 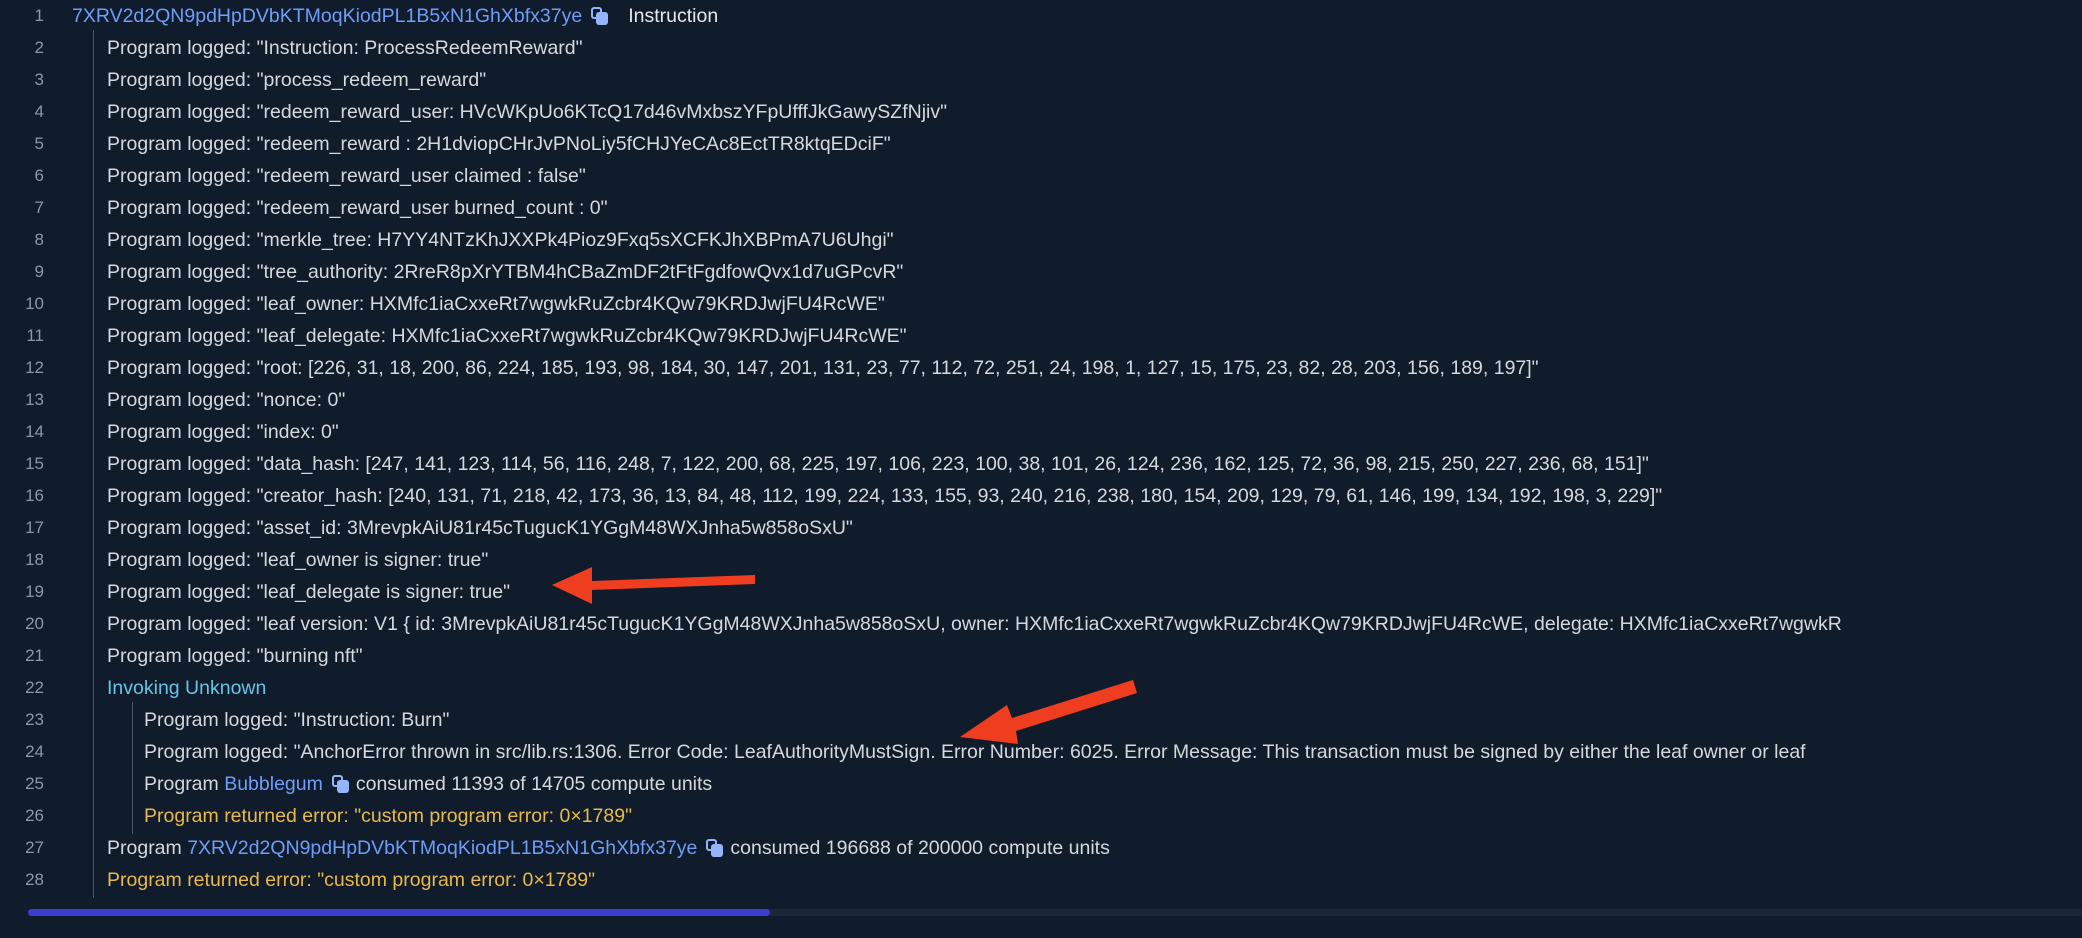 I want to click on line-number: 19, so click(x=34, y=591).